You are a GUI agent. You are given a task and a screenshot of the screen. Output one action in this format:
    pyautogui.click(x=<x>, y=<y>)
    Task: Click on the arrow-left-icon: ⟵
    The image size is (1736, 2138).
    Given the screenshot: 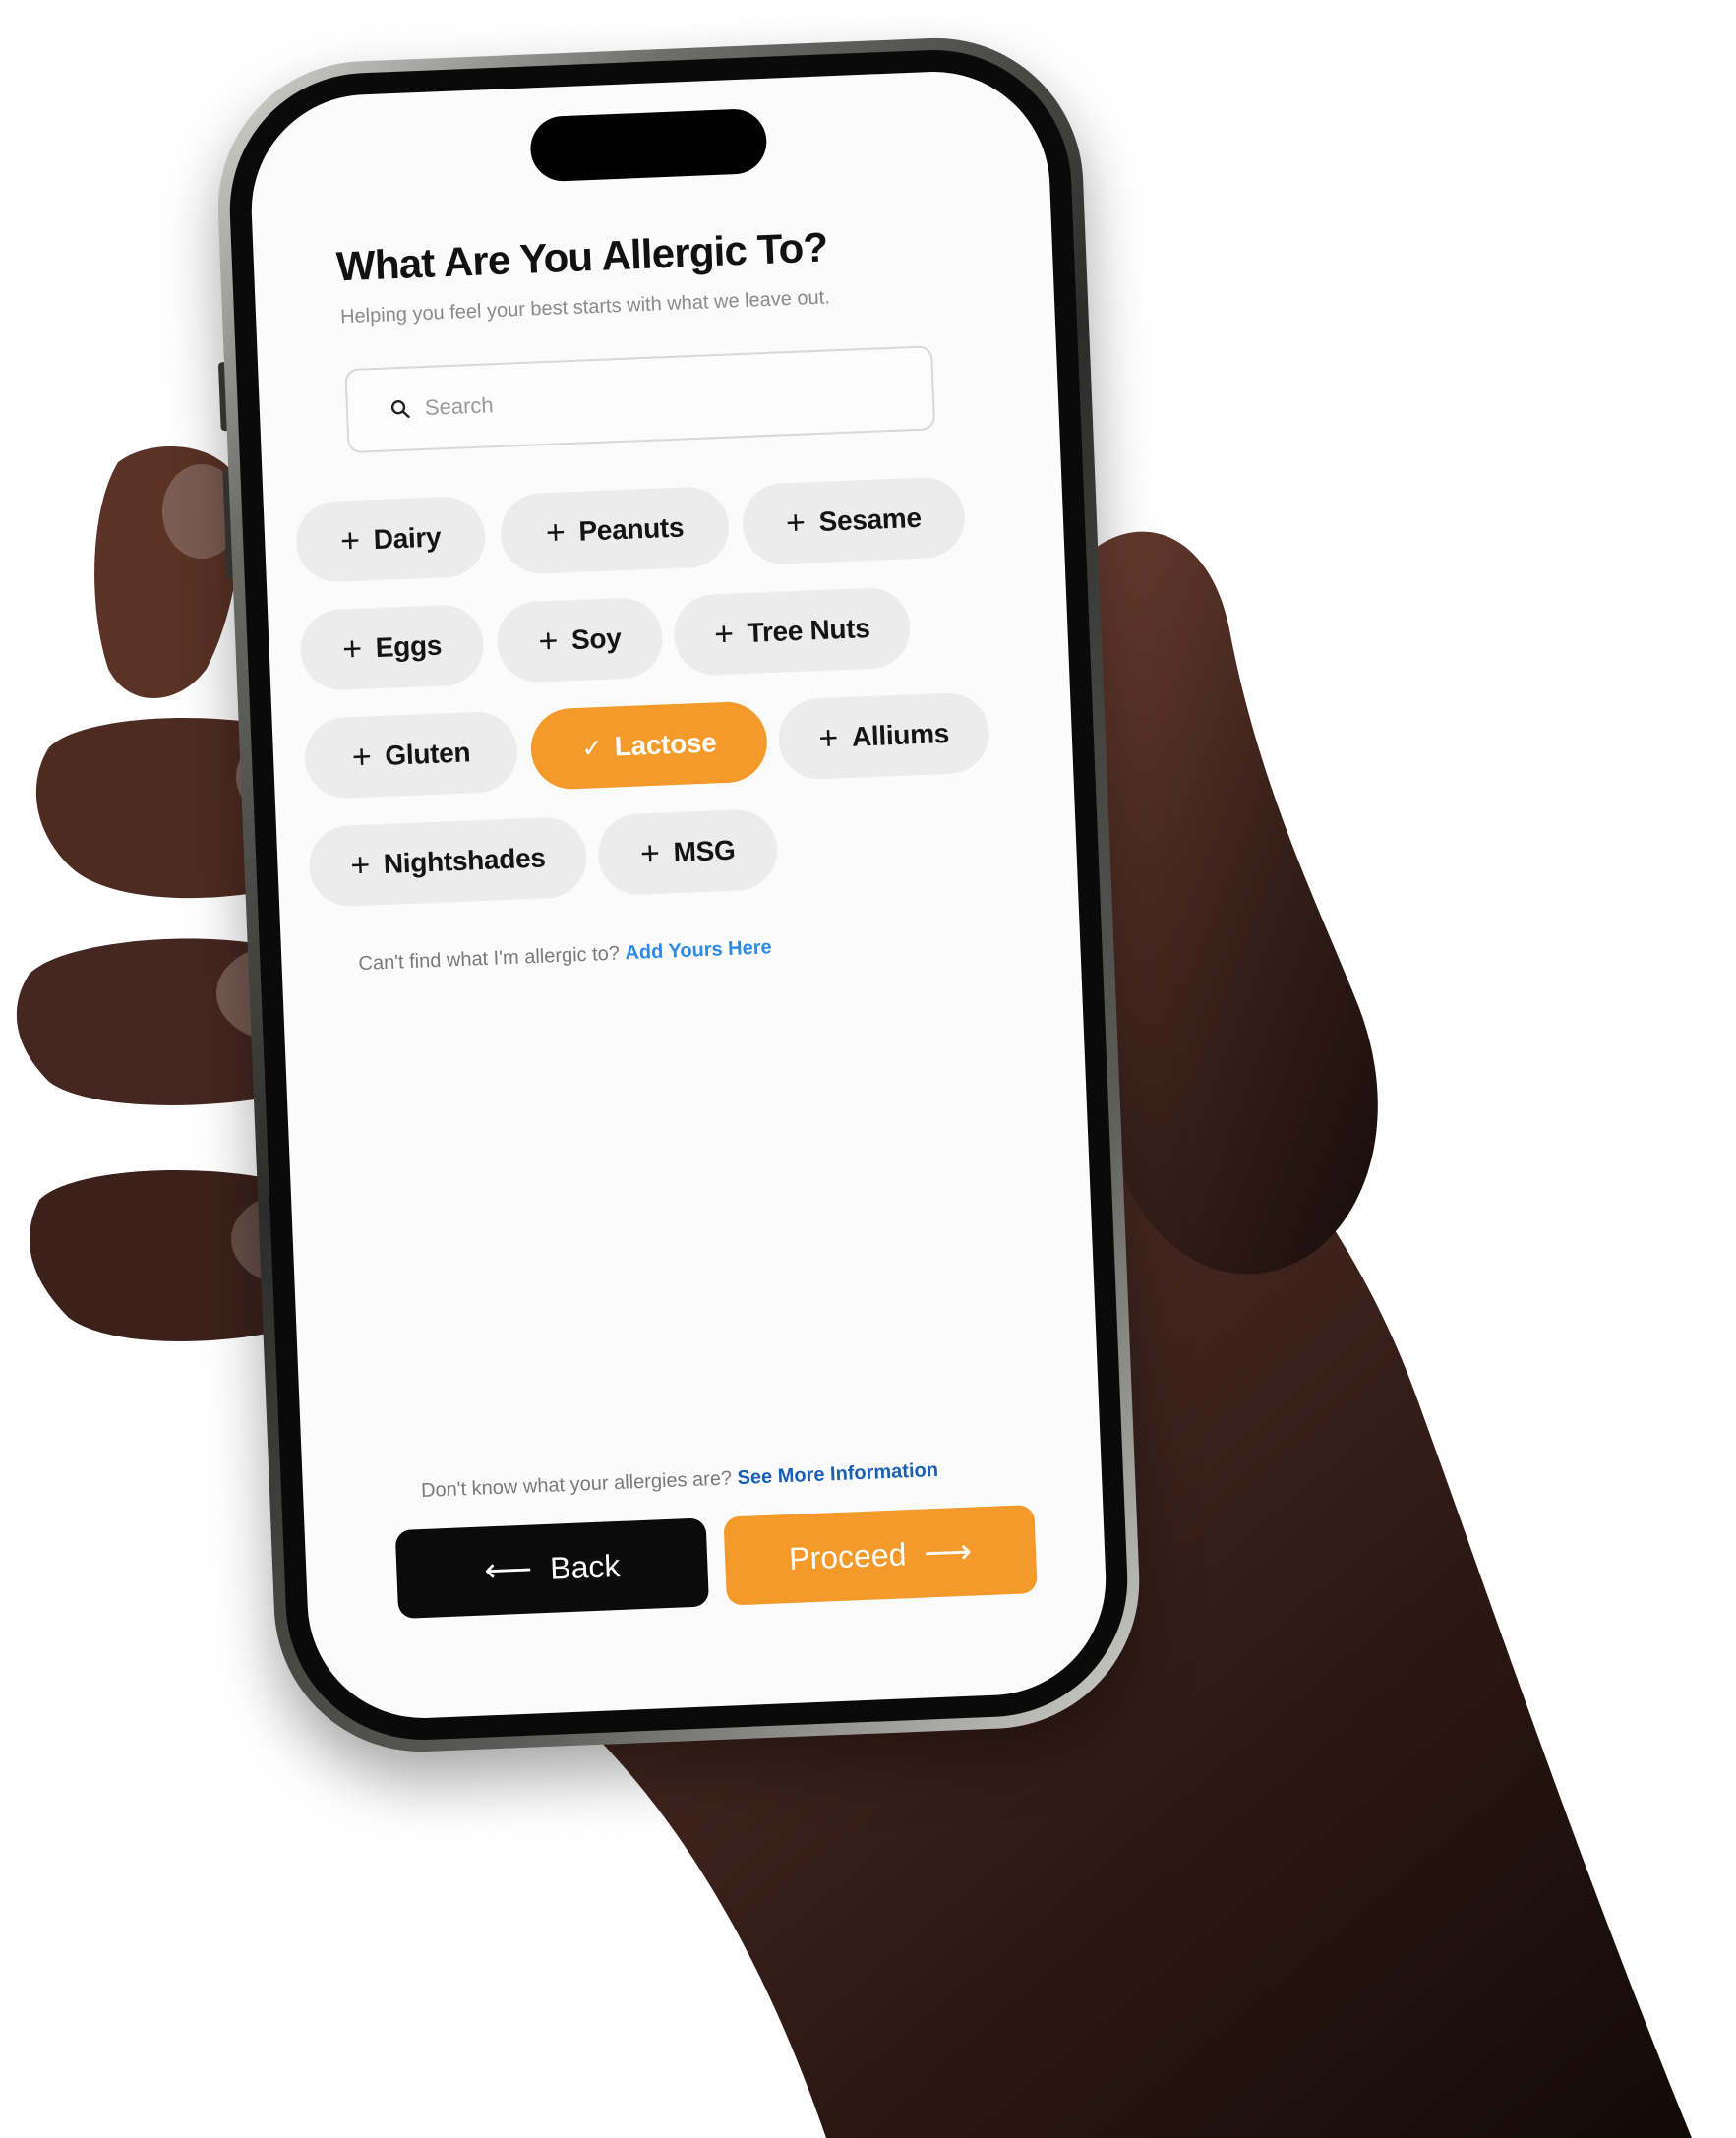 What is the action you would take?
    pyautogui.click(x=508, y=1570)
    